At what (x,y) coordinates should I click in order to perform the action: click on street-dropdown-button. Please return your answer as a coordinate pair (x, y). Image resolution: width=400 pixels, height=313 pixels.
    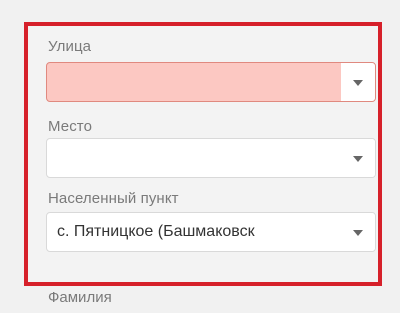
    Looking at the image, I should click on (358, 82).